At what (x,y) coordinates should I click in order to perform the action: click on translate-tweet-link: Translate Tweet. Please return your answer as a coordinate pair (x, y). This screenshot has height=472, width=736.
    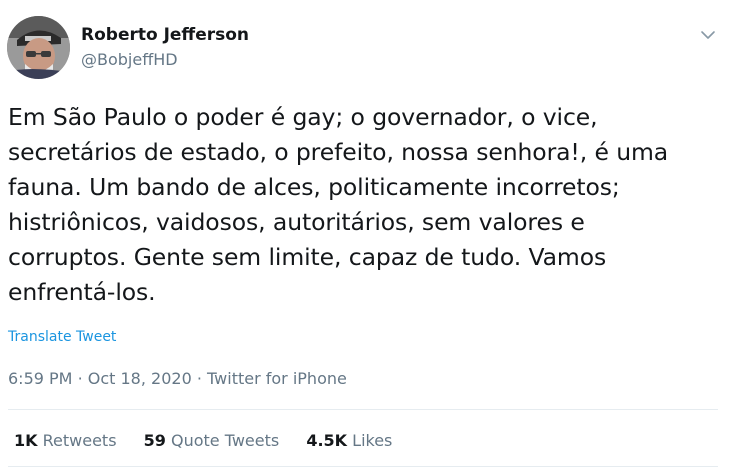
    Looking at the image, I should click on (62, 337).